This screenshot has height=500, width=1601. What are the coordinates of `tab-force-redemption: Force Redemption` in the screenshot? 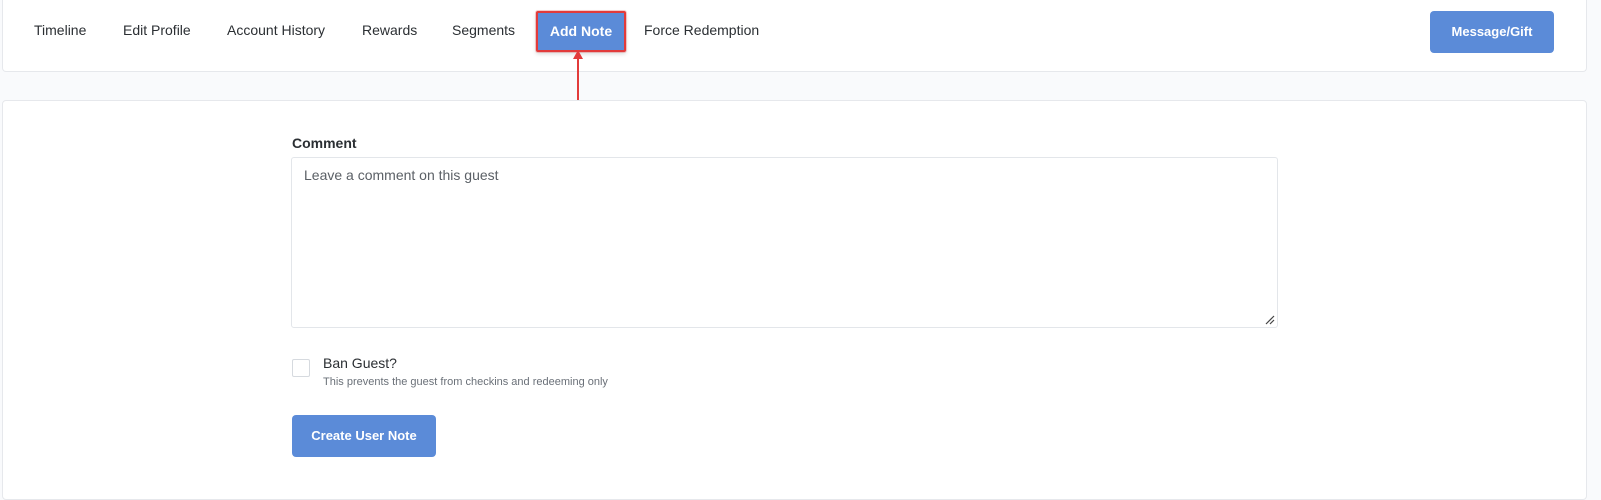 It's located at (701, 30).